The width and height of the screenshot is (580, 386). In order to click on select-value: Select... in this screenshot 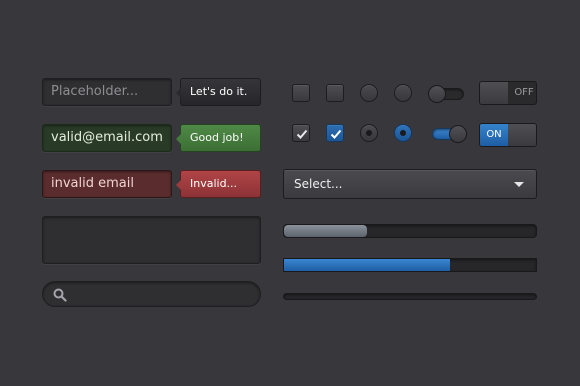, I will do `click(318, 184)`.